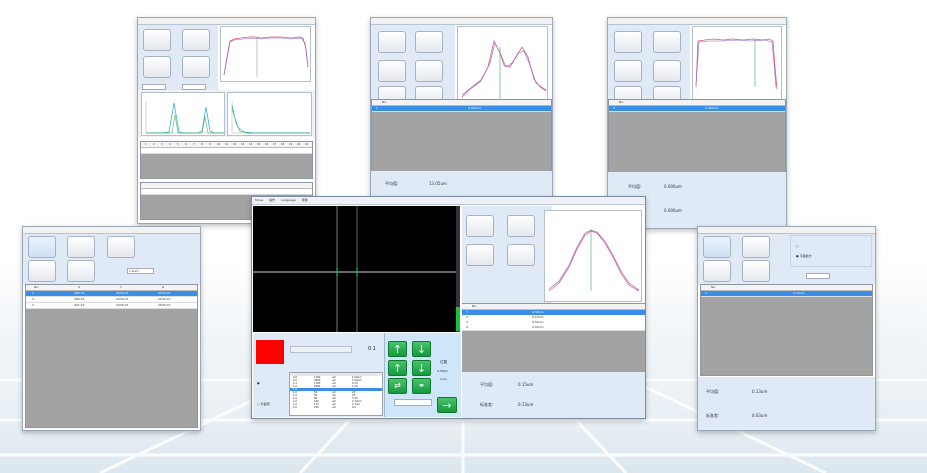  Describe the element at coordinates (442, 371) in the screenshot. I see `position-value: 4.5000` at that location.